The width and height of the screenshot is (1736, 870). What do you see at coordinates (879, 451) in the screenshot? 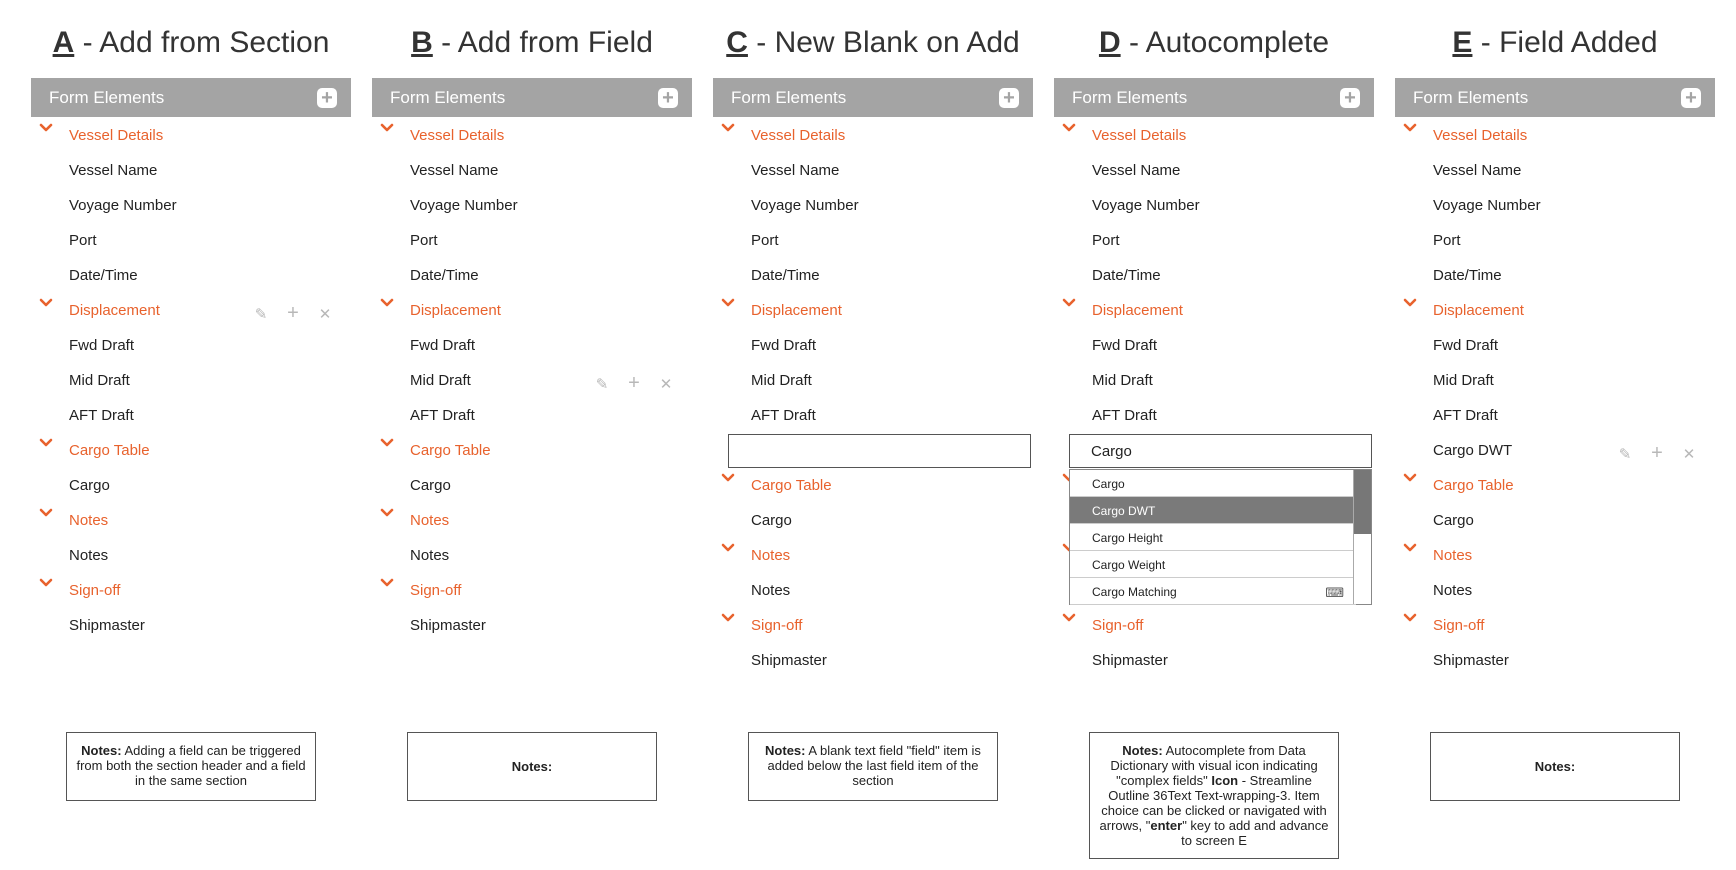
I see `new-field-input` at bounding box center [879, 451].